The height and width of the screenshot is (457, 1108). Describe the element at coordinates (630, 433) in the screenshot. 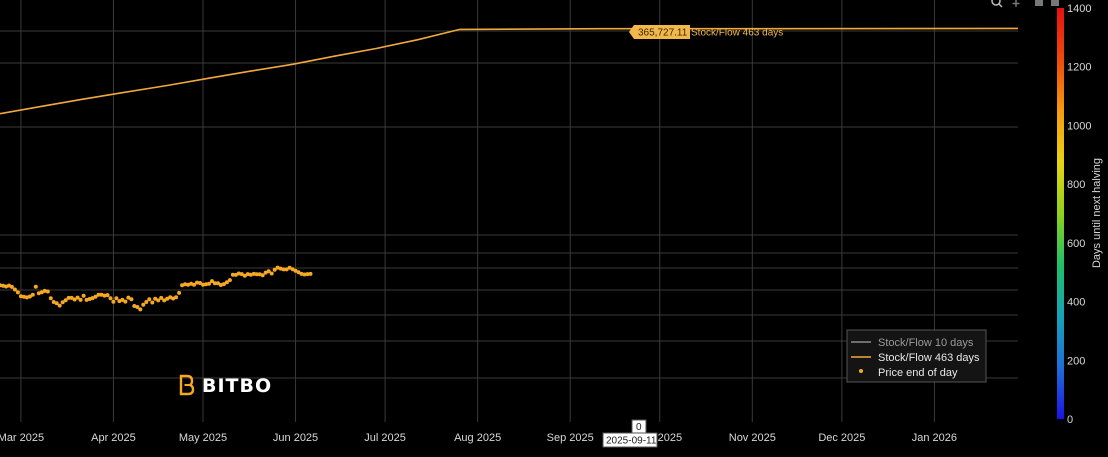

I see `date-tooltip: 0 2025-09-11` at that location.